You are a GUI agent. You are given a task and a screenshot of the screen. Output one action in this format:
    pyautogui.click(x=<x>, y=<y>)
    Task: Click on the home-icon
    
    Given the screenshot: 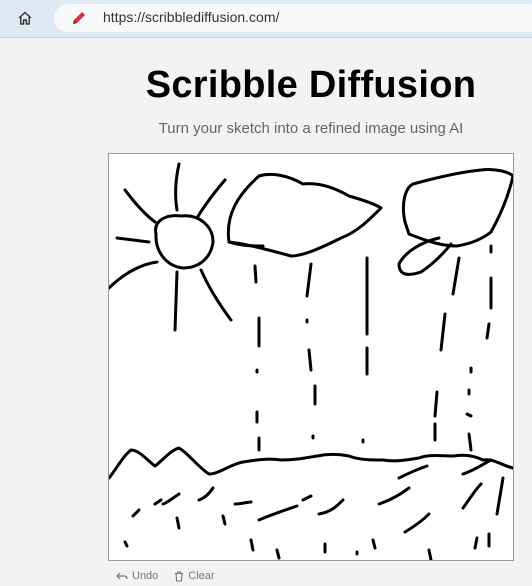 What is the action you would take?
    pyautogui.click(x=25, y=18)
    